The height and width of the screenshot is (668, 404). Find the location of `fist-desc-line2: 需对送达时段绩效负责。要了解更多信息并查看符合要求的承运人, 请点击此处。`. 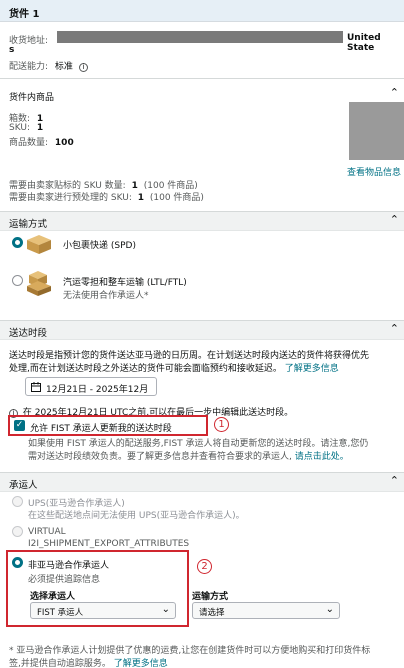

fist-desc-line2: 需对送达时段绩效负责。要了解更多信息并查看符合要求的承运人, 请点击此处。 is located at coordinates (188, 455).